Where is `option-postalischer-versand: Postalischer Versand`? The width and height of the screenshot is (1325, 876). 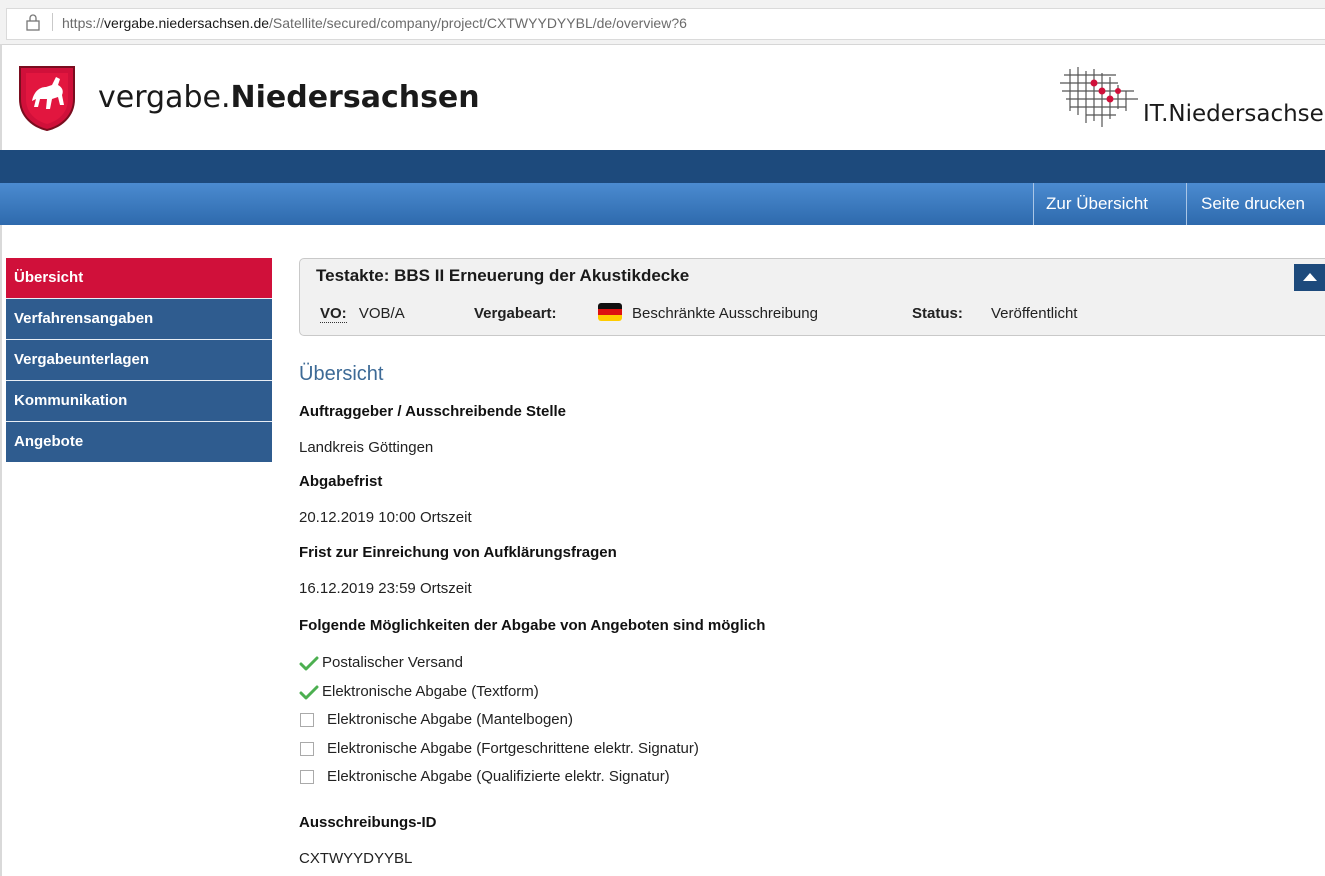
option-postalischer-versand: Postalischer Versand is located at coordinates (392, 662).